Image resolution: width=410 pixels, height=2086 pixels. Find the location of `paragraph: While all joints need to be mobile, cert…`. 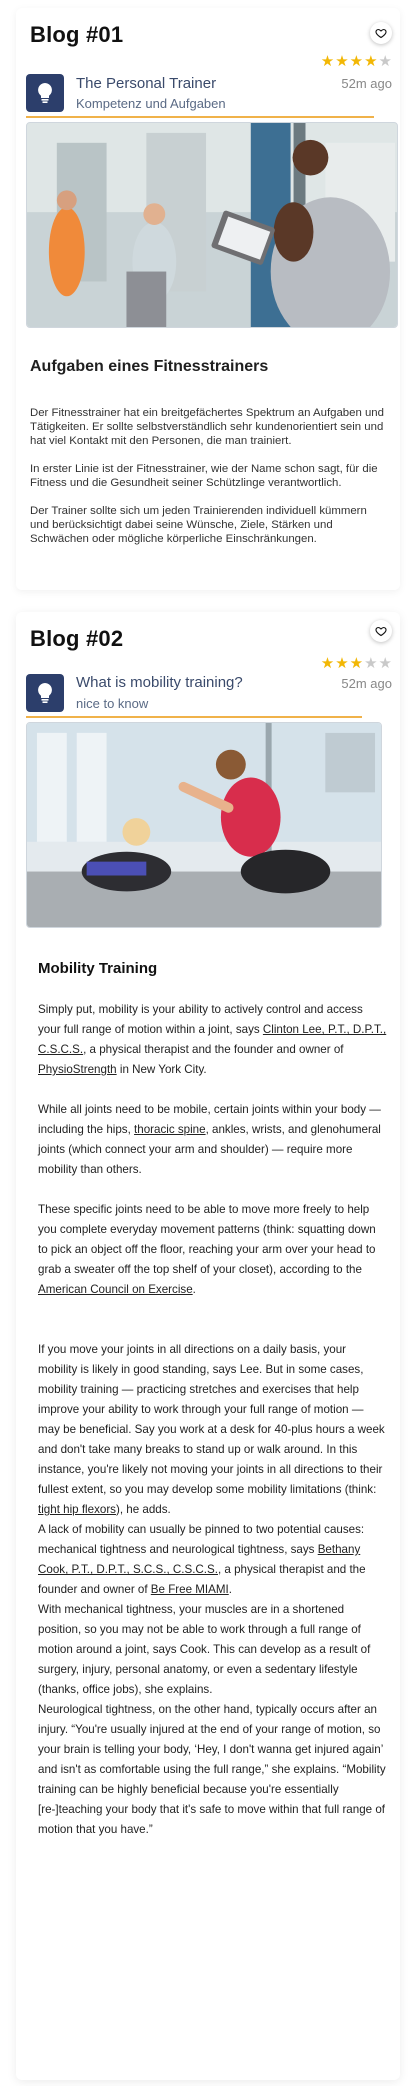

paragraph: While all joints need to be mobile, cert… is located at coordinates (213, 1140).